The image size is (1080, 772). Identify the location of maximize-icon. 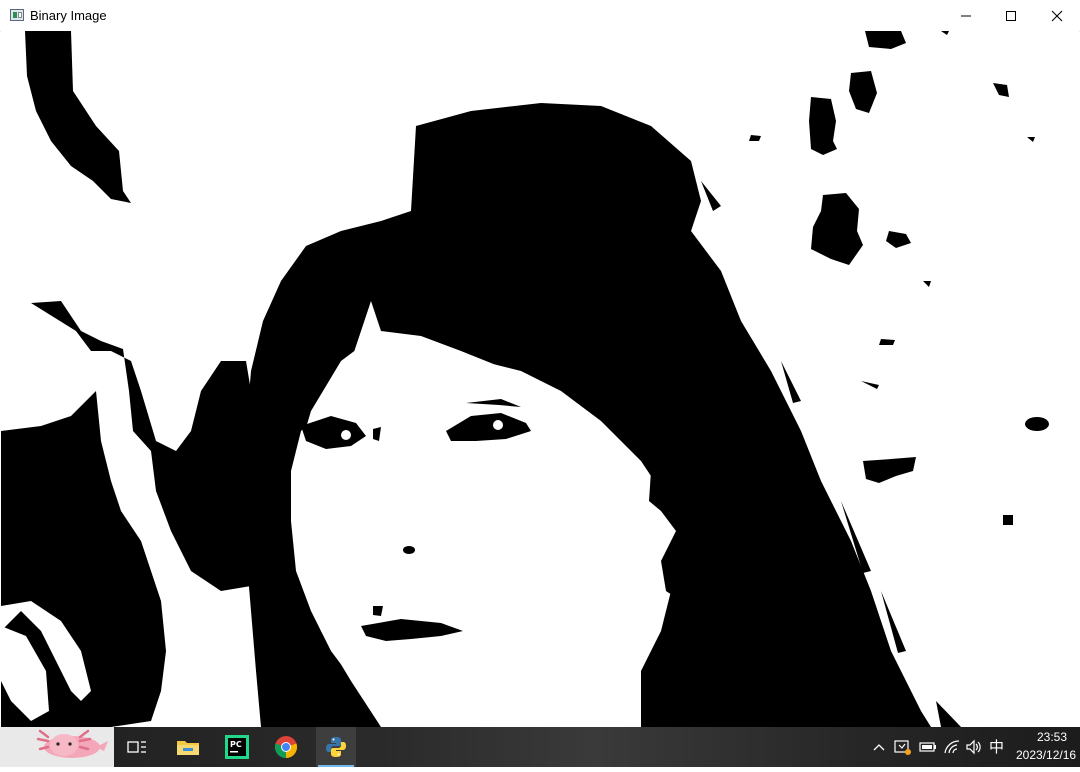
(1011, 15).